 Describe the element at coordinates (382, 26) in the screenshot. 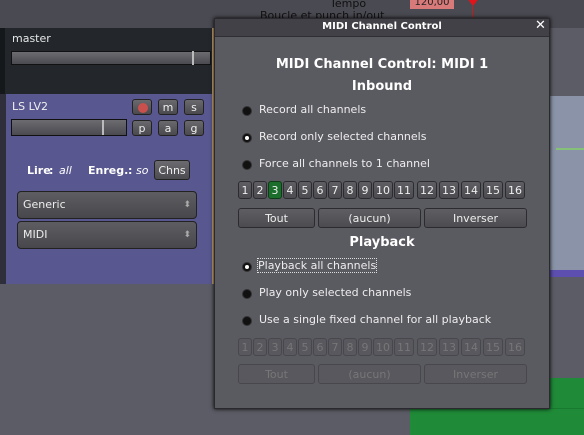

I see `dialog-title: MIDI Channel Control` at that location.